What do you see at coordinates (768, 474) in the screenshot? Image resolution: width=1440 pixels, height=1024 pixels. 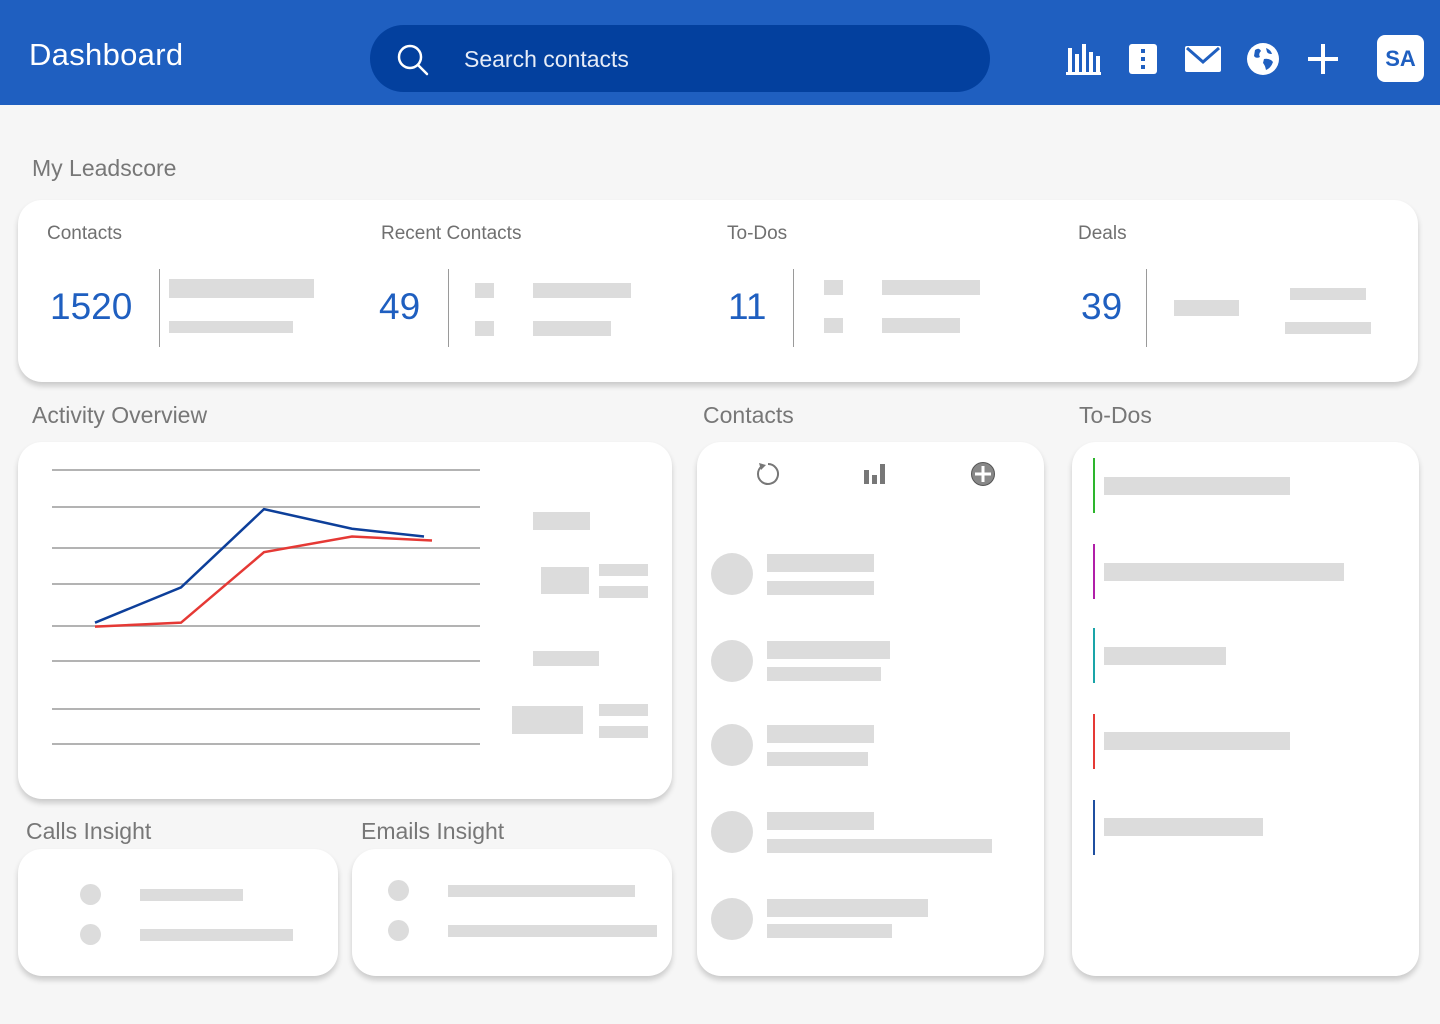 I see `refresh-icon` at bounding box center [768, 474].